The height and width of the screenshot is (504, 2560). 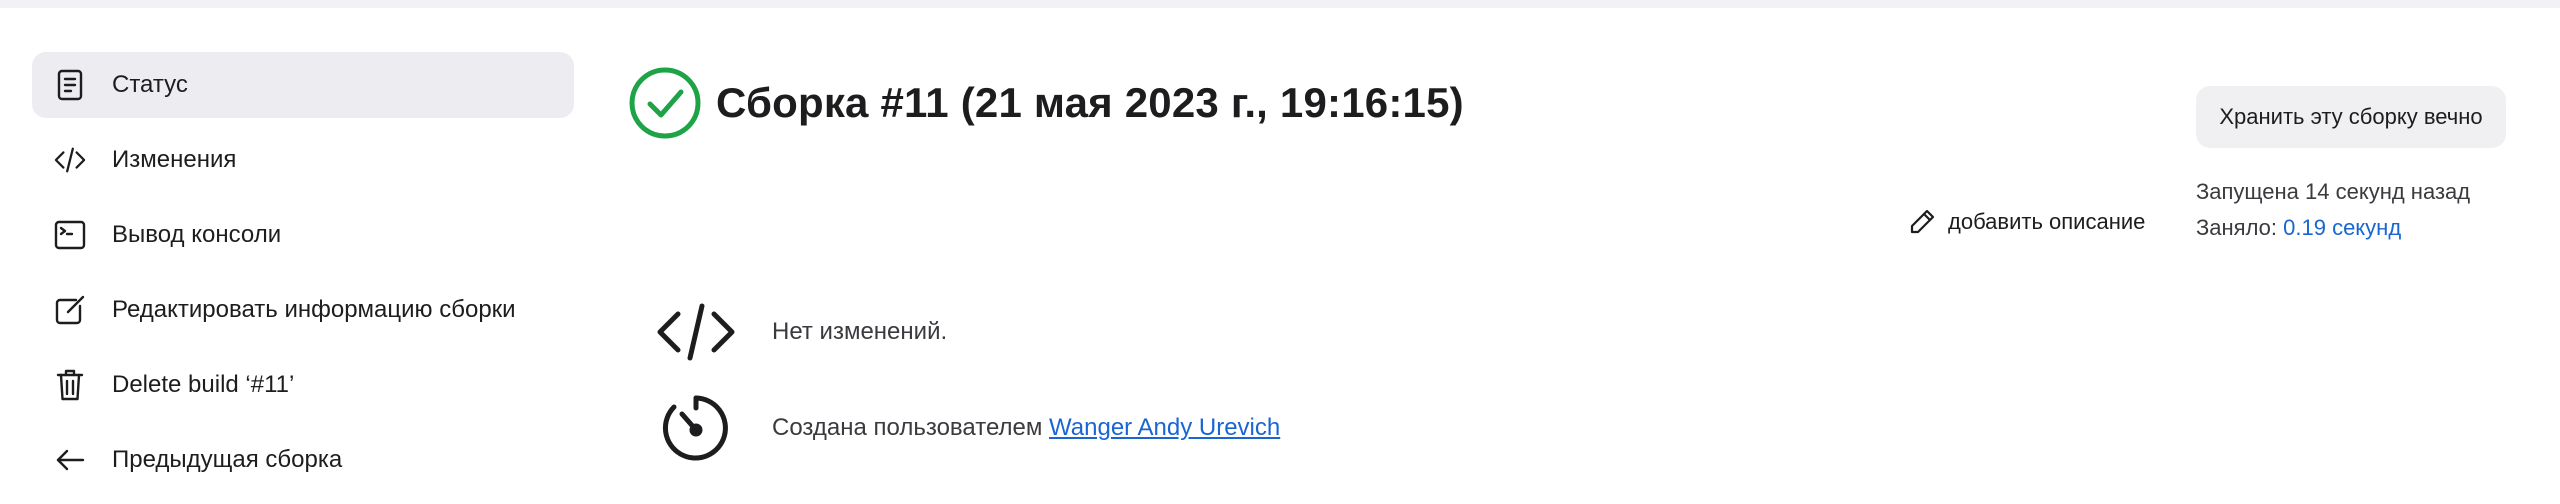 What do you see at coordinates (2351, 117) in the screenshot?
I see `keep-forever-button: Хранить эту сборку вечно` at bounding box center [2351, 117].